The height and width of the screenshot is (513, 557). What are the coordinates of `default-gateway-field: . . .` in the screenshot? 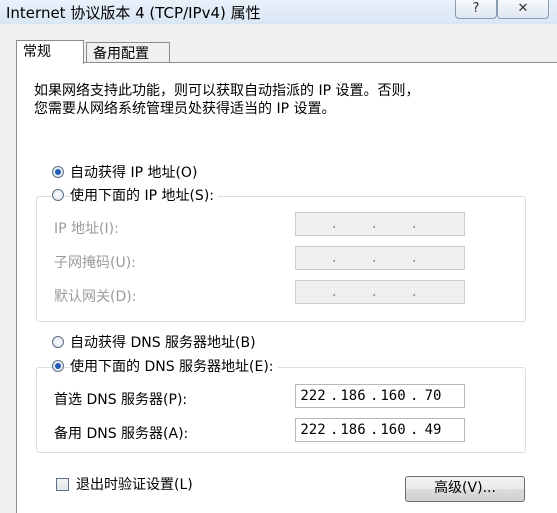 It's located at (380, 292).